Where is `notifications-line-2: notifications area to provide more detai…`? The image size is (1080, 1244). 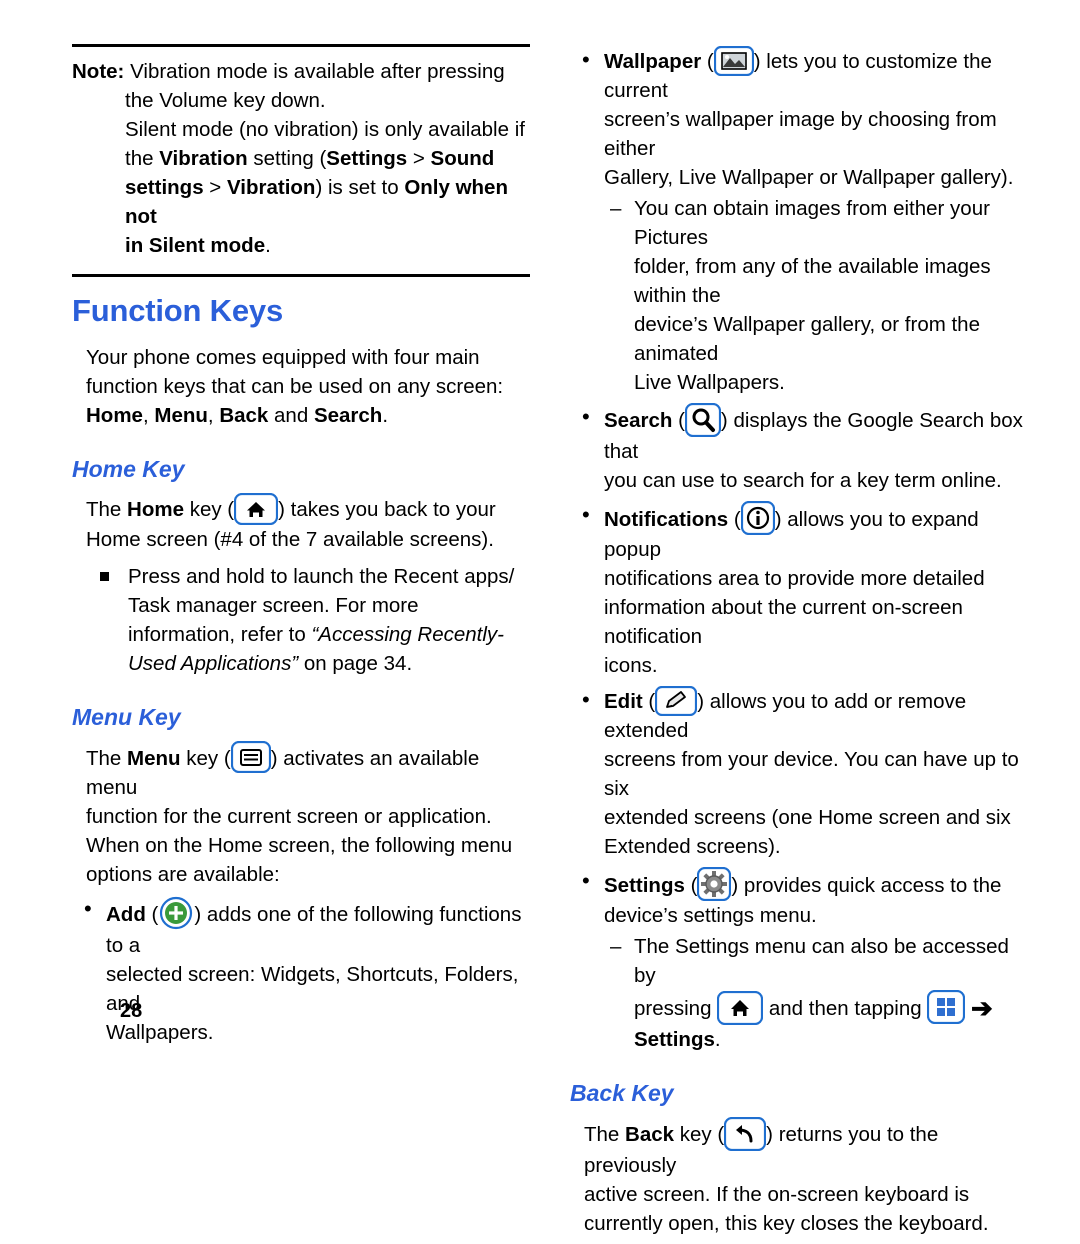 notifications-line-2: notifications area to provide more detai… is located at coordinates (794, 578).